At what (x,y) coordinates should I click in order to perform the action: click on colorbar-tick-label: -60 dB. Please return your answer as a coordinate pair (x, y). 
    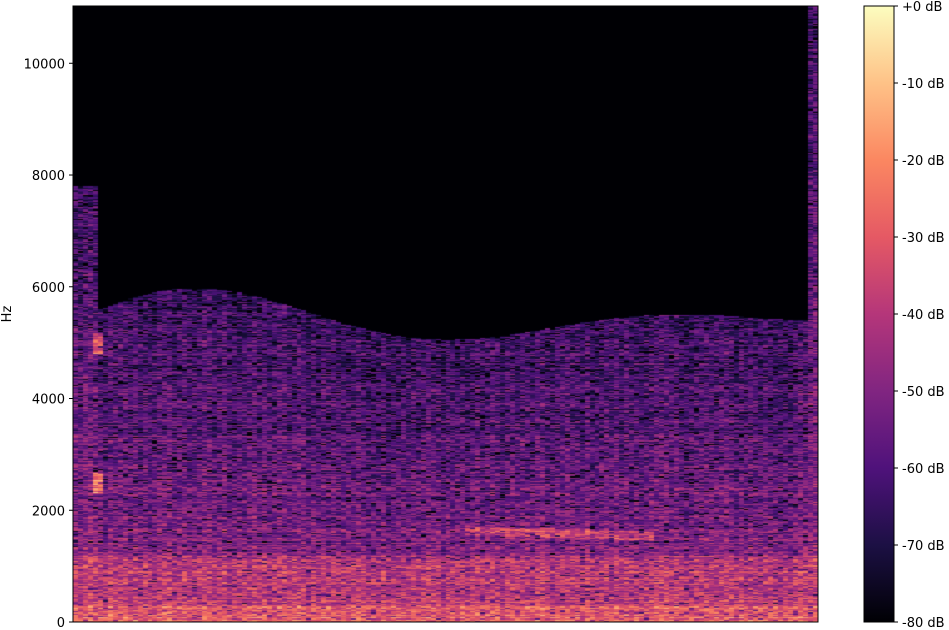
    Looking at the image, I should click on (923, 469).